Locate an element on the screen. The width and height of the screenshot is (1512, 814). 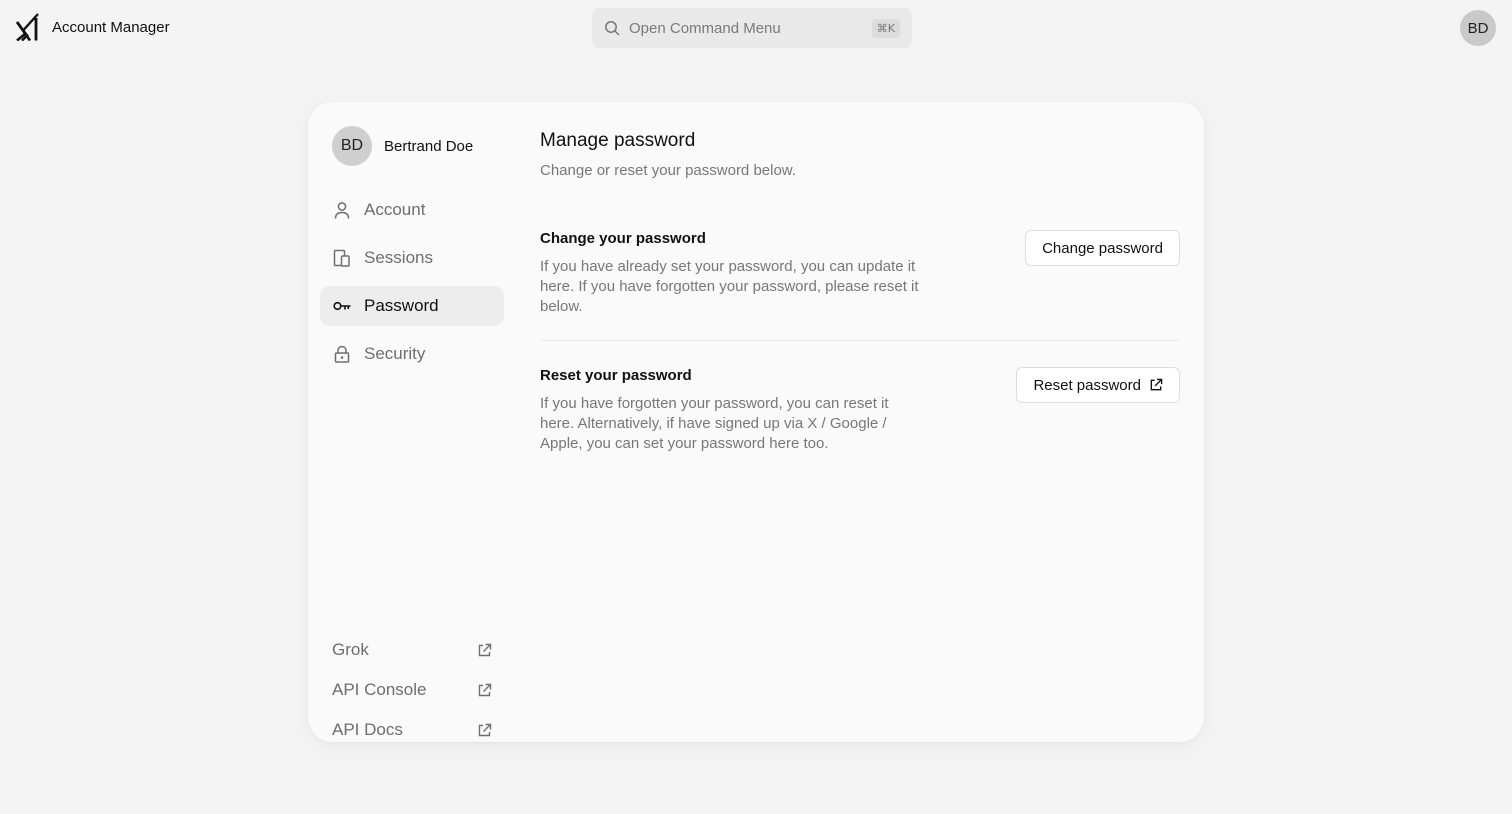
xai-logo-icon is located at coordinates (27, 27).